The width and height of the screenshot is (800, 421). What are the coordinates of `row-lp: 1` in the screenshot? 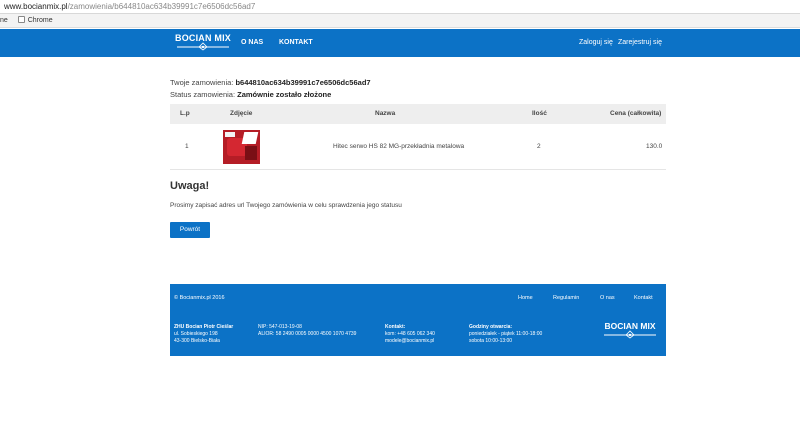 It's located at (187, 146).